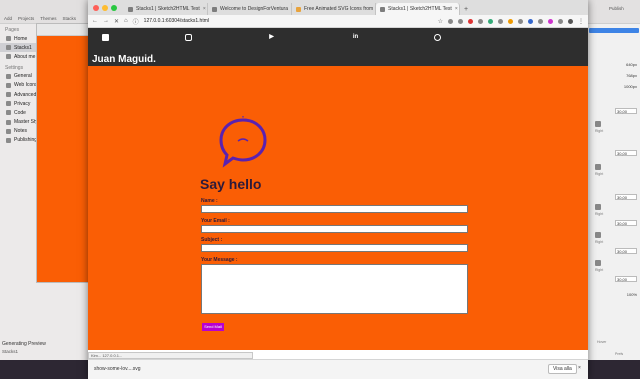 This screenshot has width=640, height=379. What do you see at coordinates (95, 21) in the screenshot?
I see `back-icon: ←` at bounding box center [95, 21].